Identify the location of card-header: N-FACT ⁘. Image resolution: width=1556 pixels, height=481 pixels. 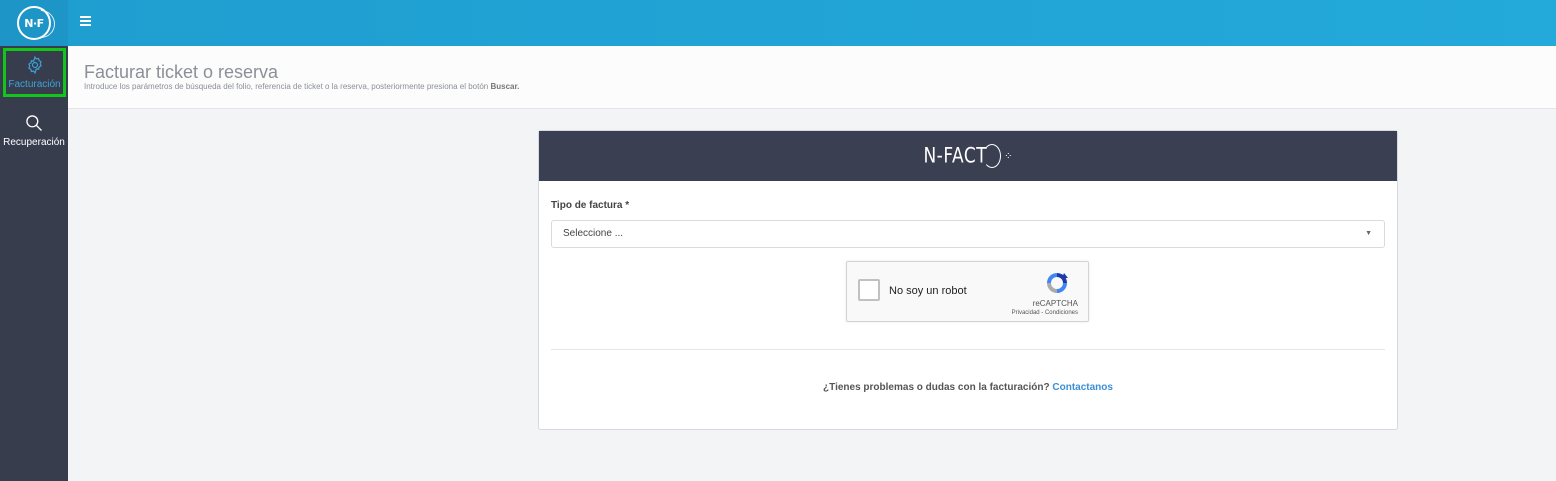
(968, 156).